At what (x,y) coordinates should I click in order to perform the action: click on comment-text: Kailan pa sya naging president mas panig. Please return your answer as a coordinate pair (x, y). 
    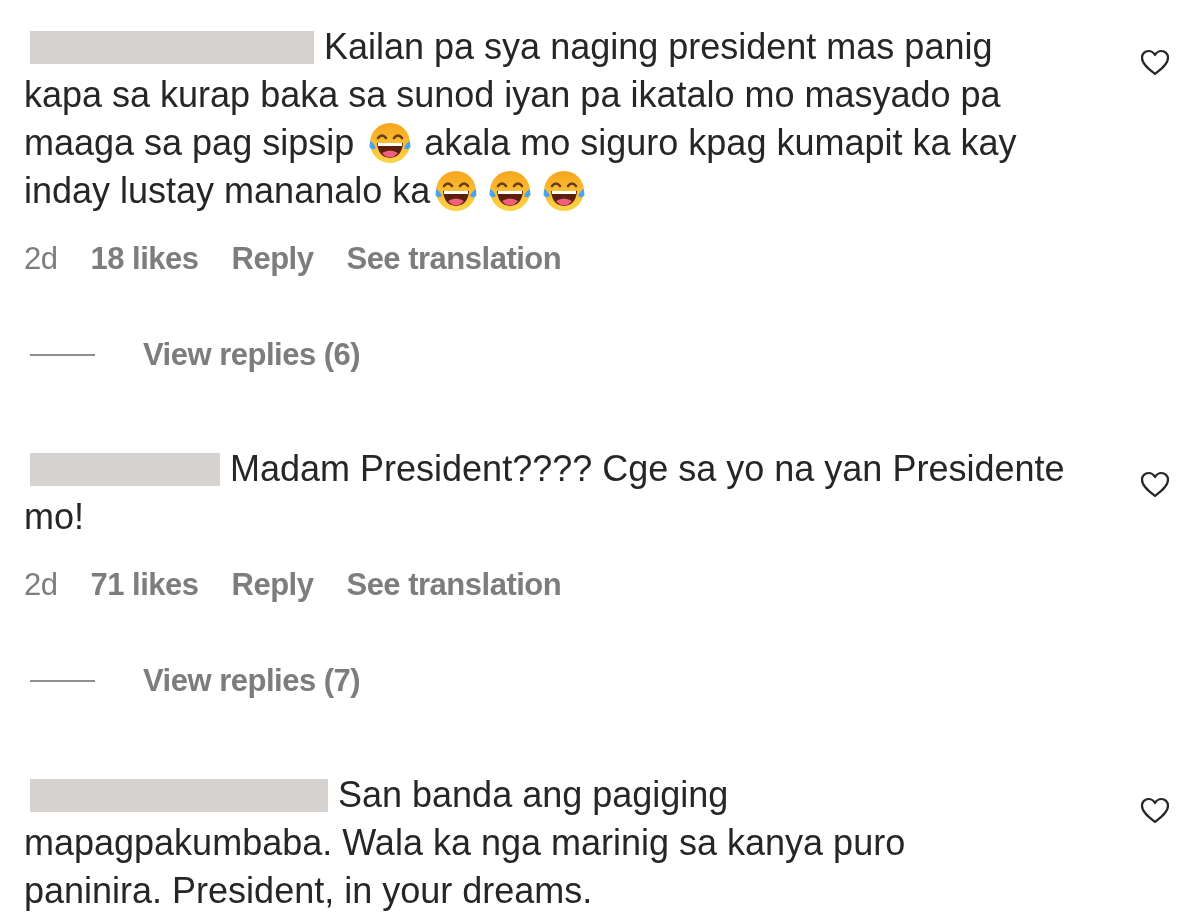
    Looking at the image, I should click on (658, 47).